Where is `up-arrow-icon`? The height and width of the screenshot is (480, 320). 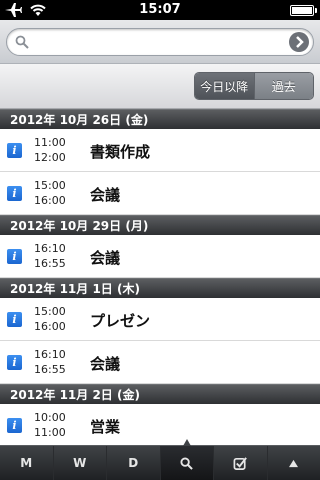
up-arrow-icon is located at coordinates (294, 463).